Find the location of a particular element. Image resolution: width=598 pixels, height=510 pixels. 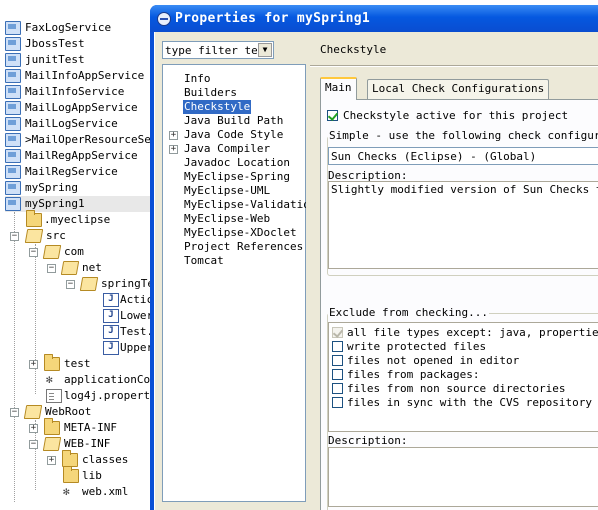

check-config-combo: Sun Checks (Eclipse) - (Global) is located at coordinates (463, 156).